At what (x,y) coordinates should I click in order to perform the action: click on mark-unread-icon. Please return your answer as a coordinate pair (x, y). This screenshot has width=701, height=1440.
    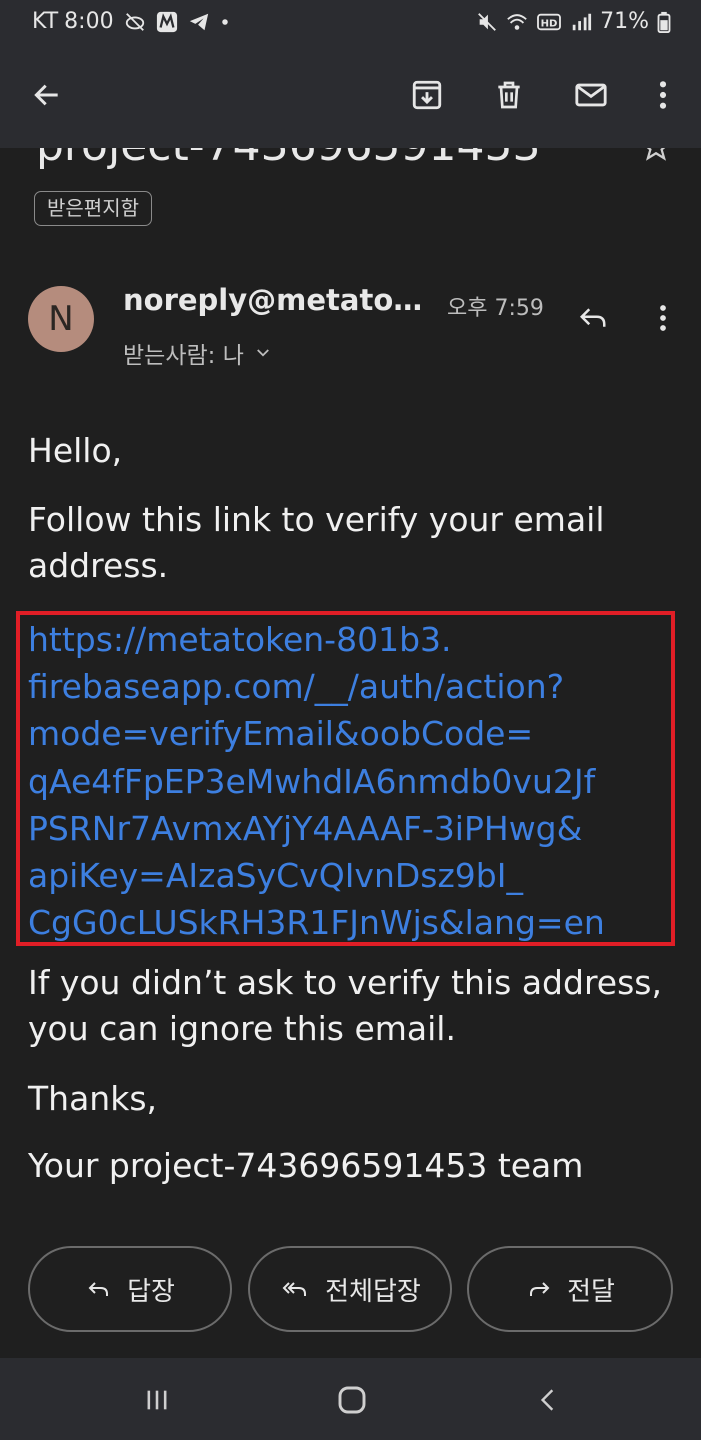
    Looking at the image, I should click on (591, 95).